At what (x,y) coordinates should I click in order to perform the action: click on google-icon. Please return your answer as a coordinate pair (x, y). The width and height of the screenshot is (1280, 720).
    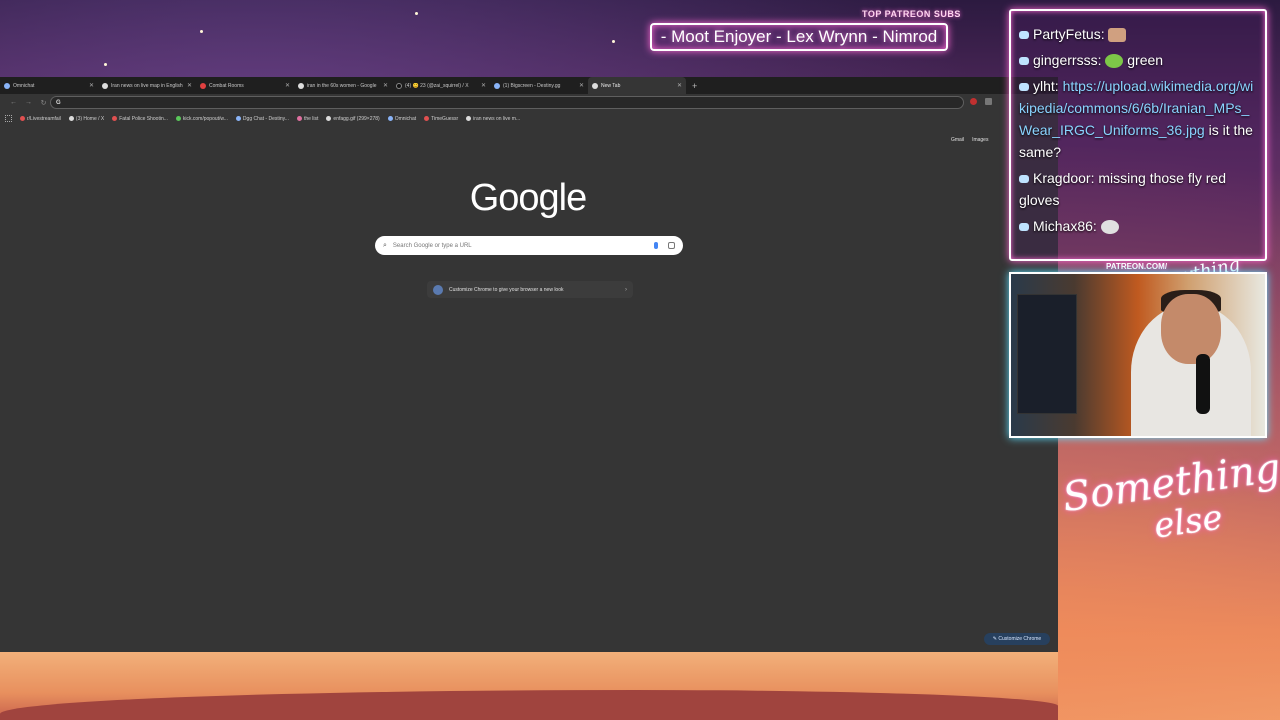
    Looking at the image, I should click on (301, 85).